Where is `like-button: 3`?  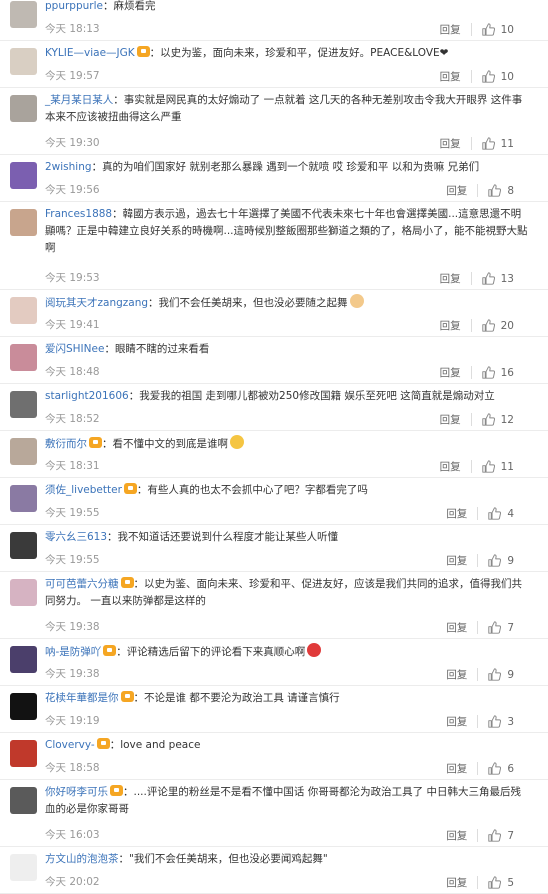 like-button: 3 is located at coordinates (501, 721).